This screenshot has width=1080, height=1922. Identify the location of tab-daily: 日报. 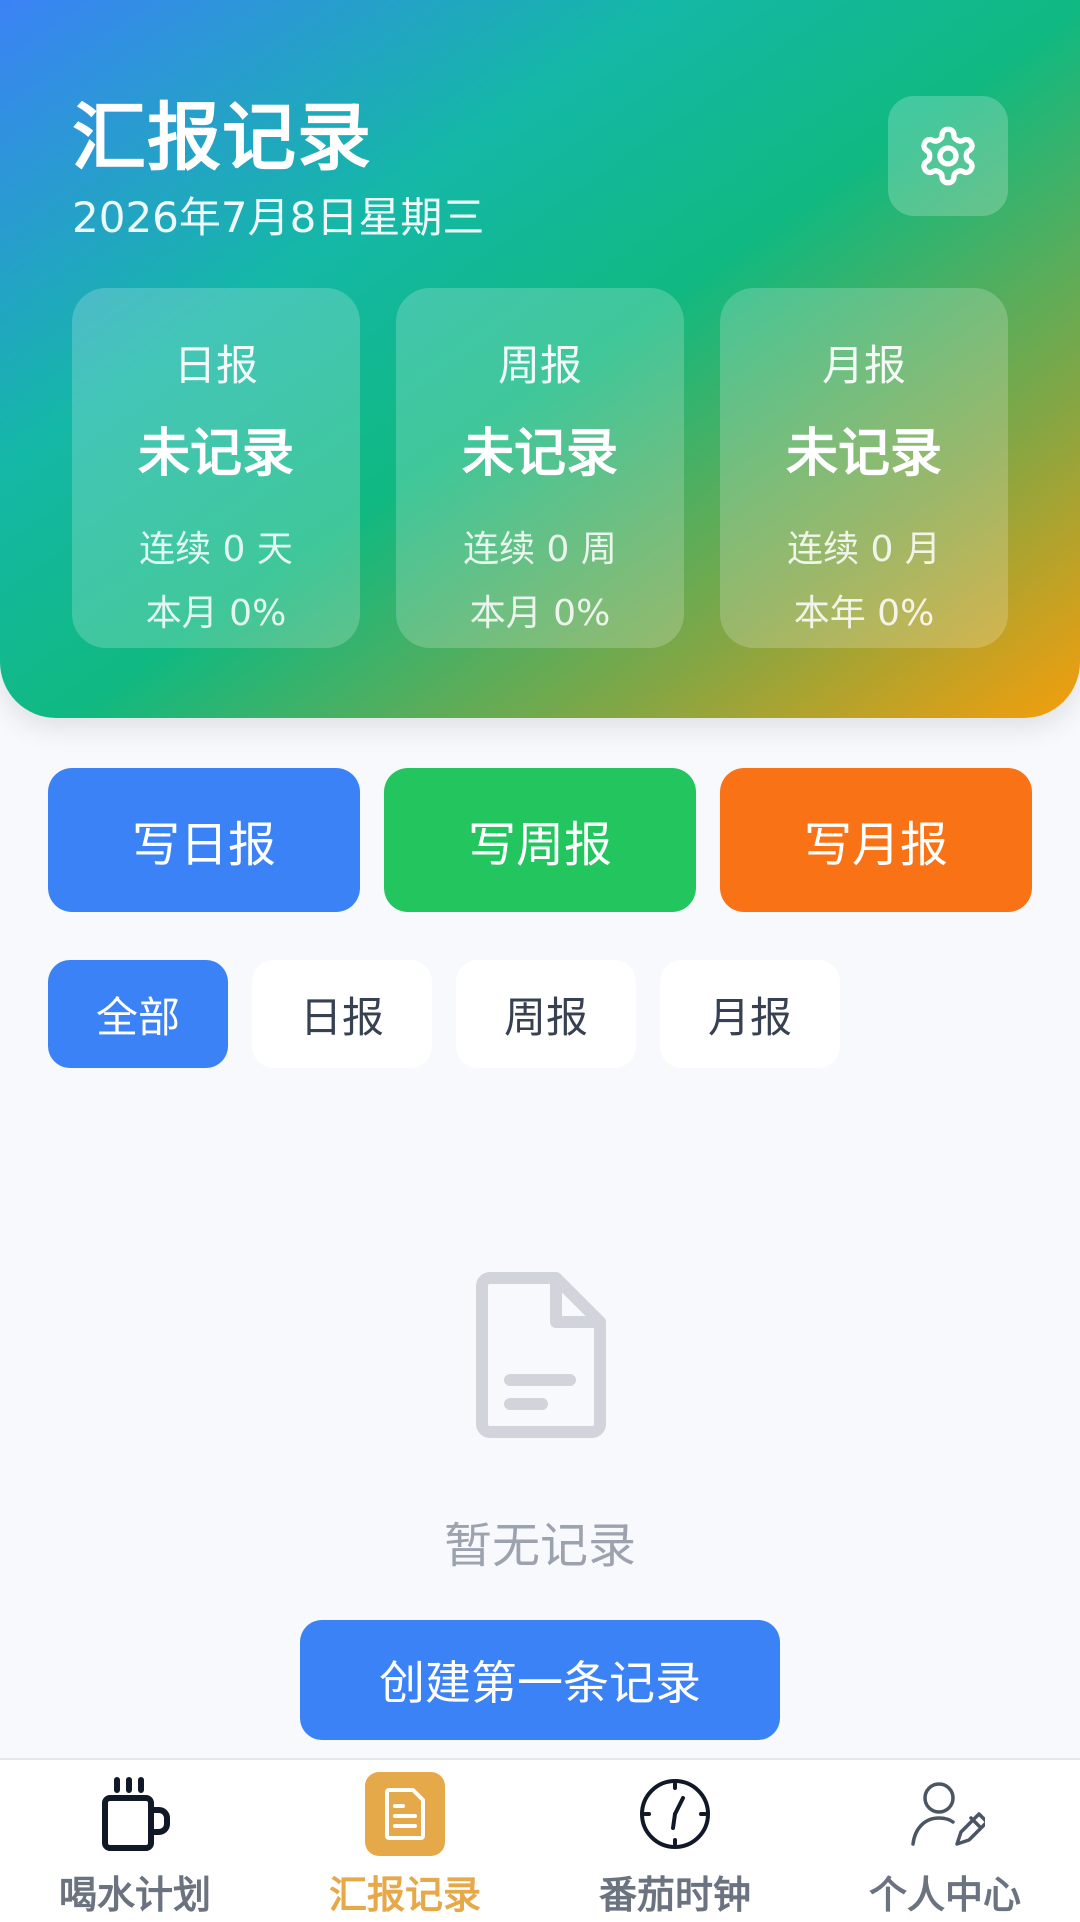
(342, 1014).